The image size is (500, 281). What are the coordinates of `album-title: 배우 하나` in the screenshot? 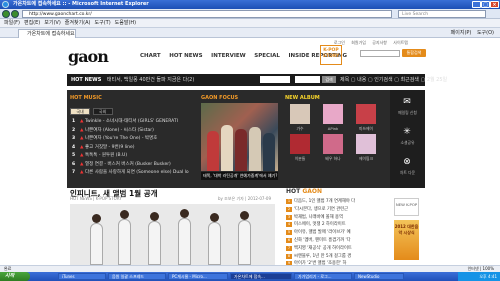 It's located at (333, 159).